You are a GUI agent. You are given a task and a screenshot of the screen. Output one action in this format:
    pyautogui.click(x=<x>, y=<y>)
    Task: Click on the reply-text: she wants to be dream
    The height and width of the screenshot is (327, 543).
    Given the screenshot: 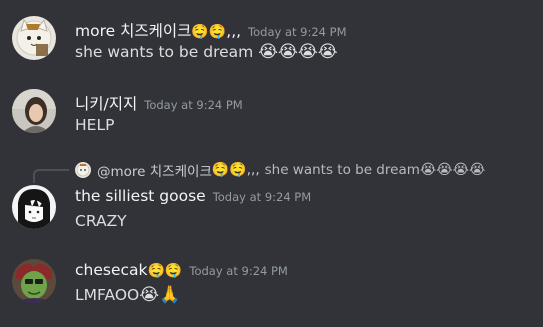 What is the action you would take?
    pyautogui.click(x=342, y=170)
    